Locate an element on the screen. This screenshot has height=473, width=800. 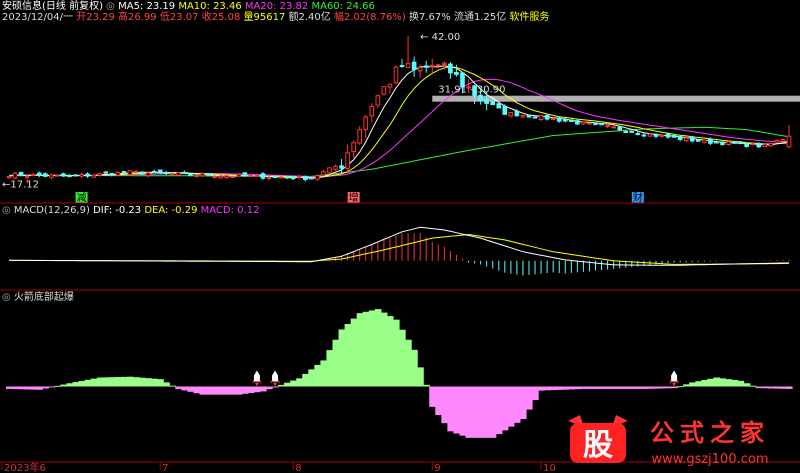
macd-title: MACD(12,26,9) is located at coordinates (51, 210).